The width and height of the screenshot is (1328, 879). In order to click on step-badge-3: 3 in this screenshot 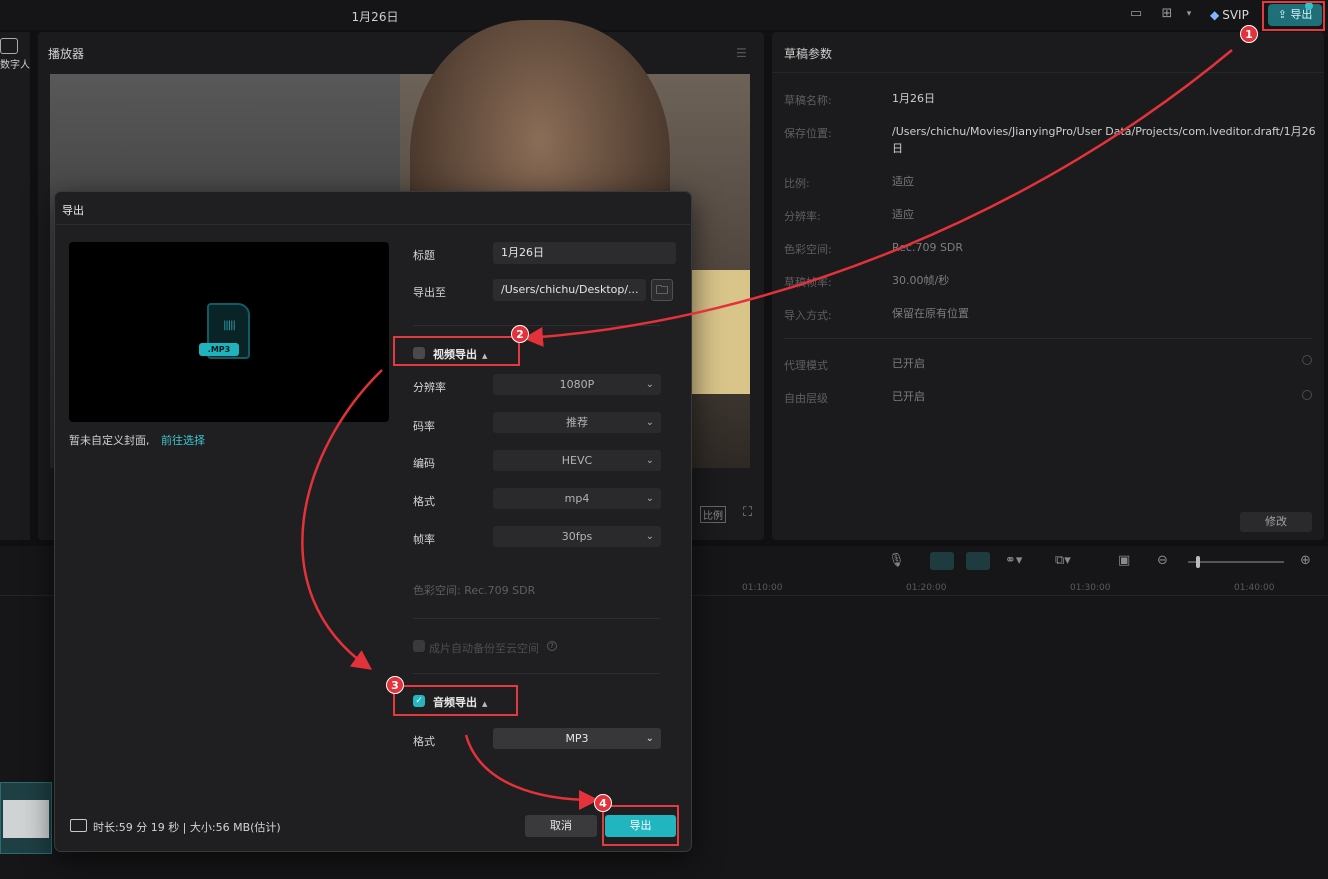, I will do `click(395, 685)`.